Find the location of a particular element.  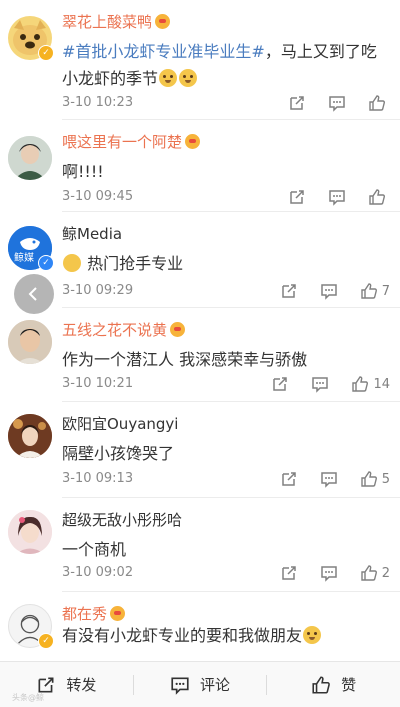

comment-text: #首批小龙虾专业准毕业生#，马上又到了吃小龙虾的季节 is located at coordinates (219, 65).